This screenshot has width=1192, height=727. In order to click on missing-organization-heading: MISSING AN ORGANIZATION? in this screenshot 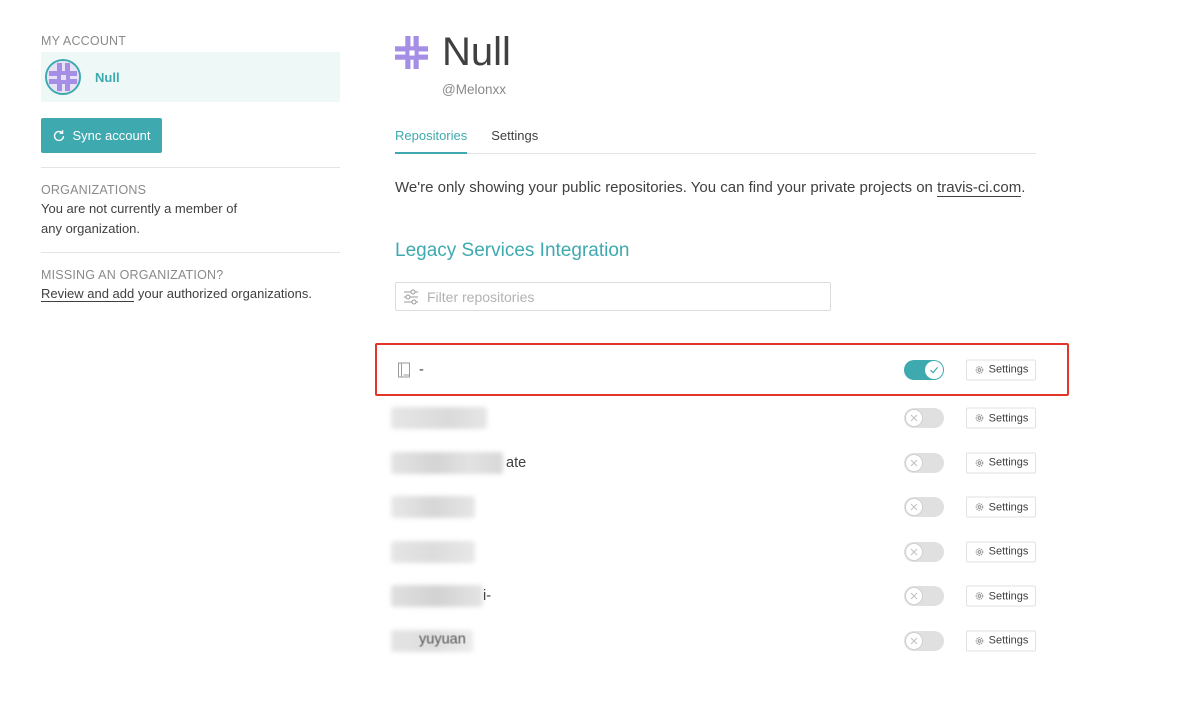, I will do `click(132, 275)`.